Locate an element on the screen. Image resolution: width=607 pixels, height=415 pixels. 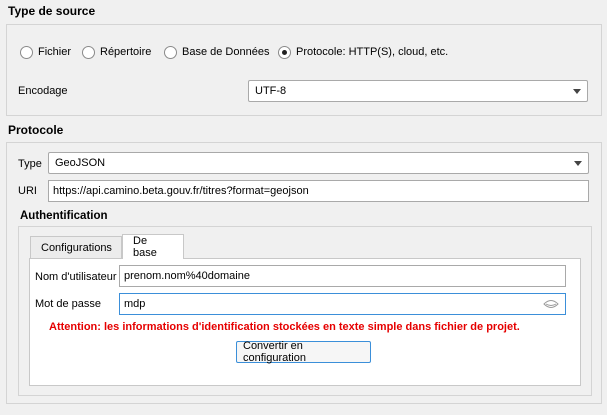
username-input: prenom.nom%40domaine is located at coordinates (342, 276).